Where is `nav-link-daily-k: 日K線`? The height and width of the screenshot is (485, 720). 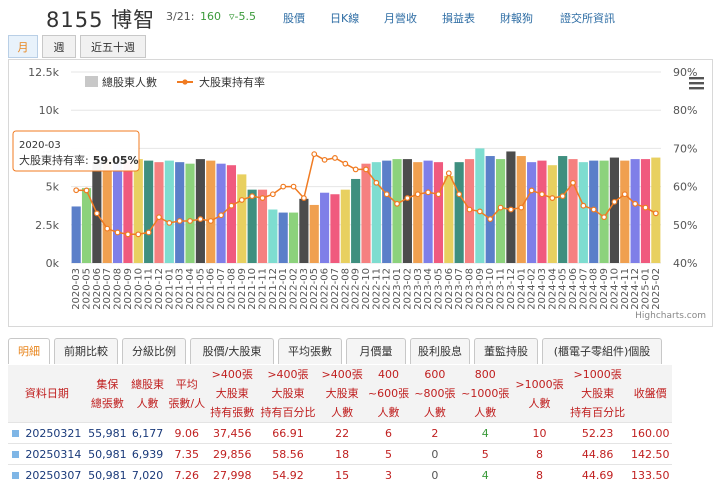
nav-link-daily-k: 日K線 is located at coordinates (344, 18).